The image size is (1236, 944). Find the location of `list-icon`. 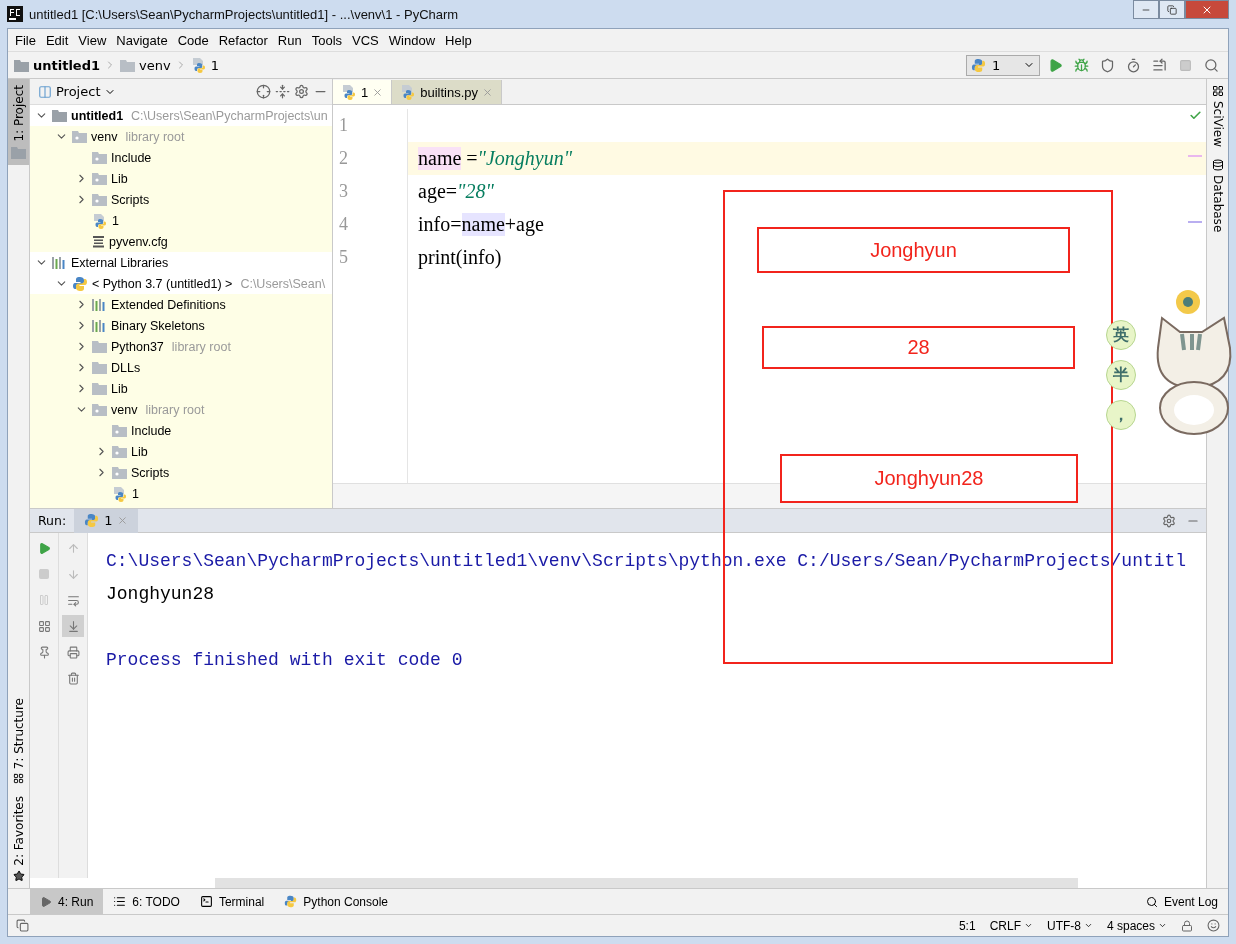

list-icon is located at coordinates (120, 901).